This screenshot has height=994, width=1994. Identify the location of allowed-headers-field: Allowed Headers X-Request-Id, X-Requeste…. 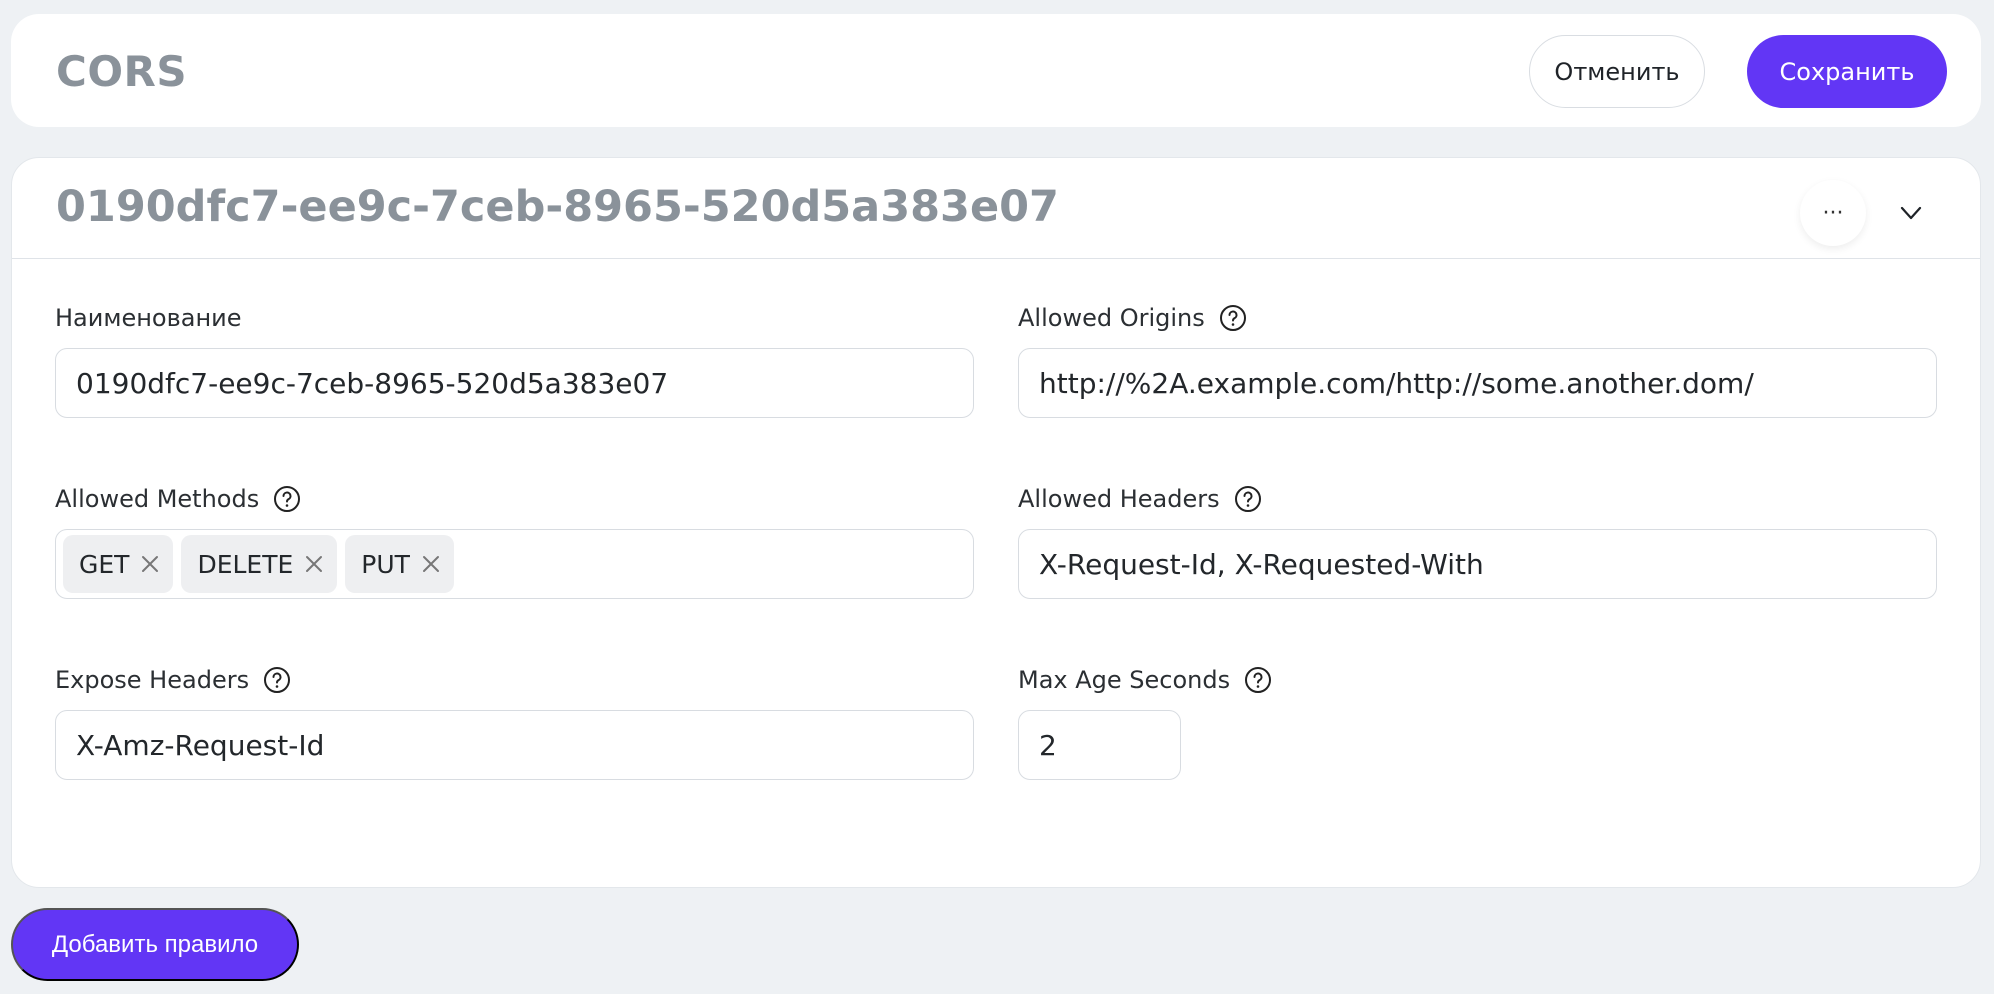
(1477, 539).